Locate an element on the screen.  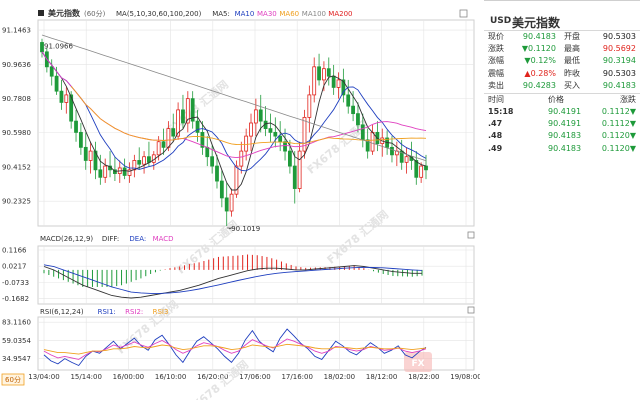
panel-symbol: USD is located at coordinates (501, 21).